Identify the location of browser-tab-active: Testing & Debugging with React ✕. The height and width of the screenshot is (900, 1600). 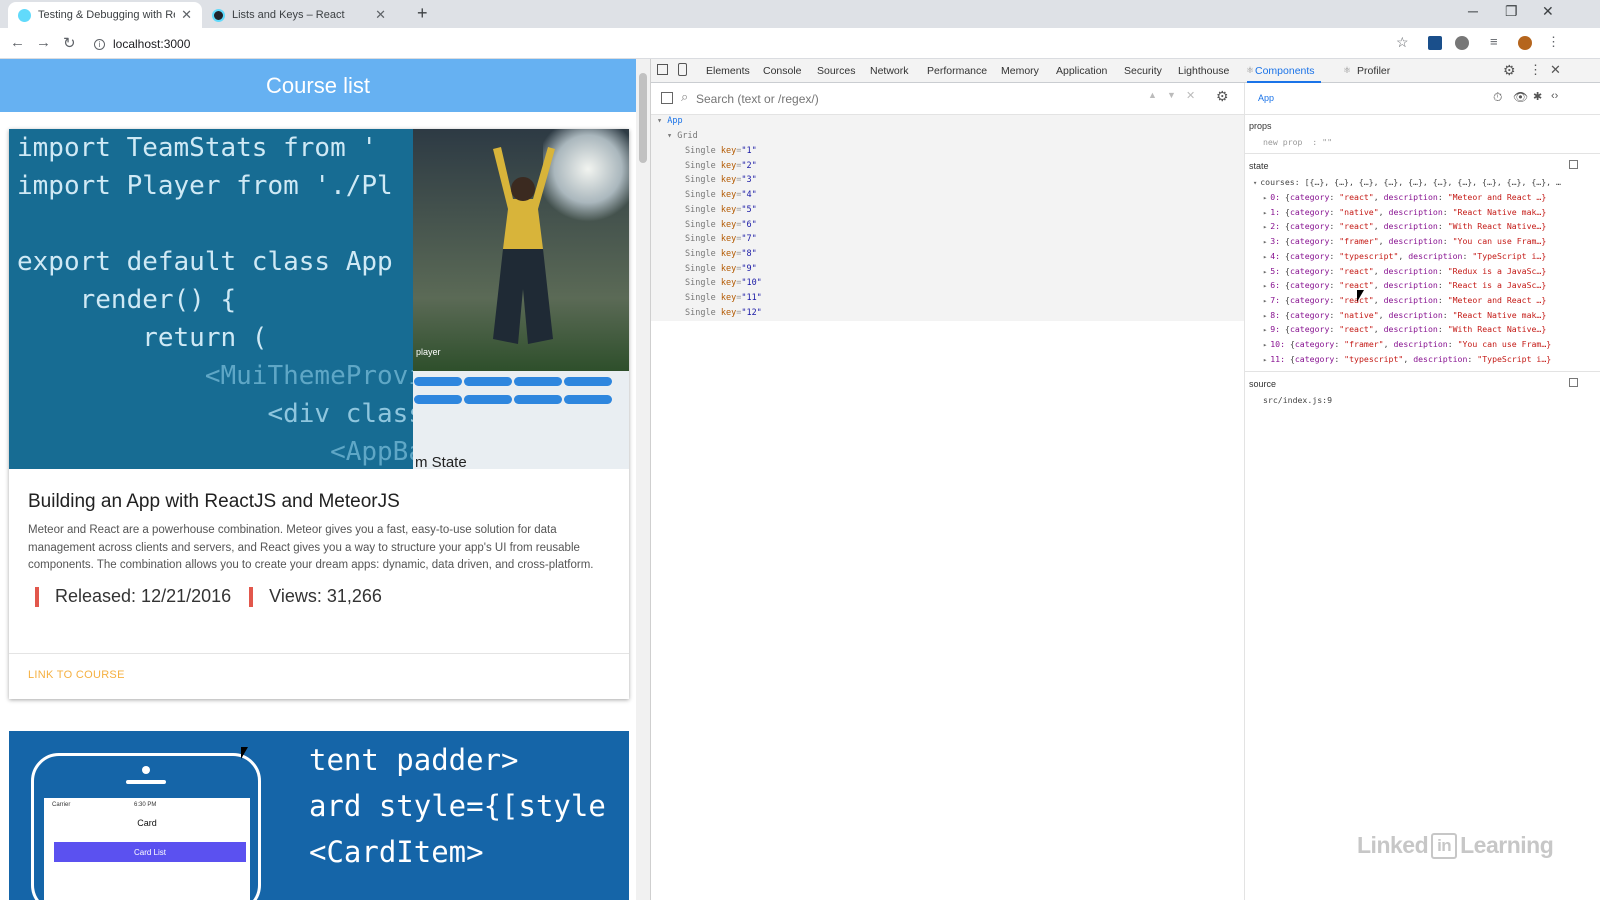
(105, 15).